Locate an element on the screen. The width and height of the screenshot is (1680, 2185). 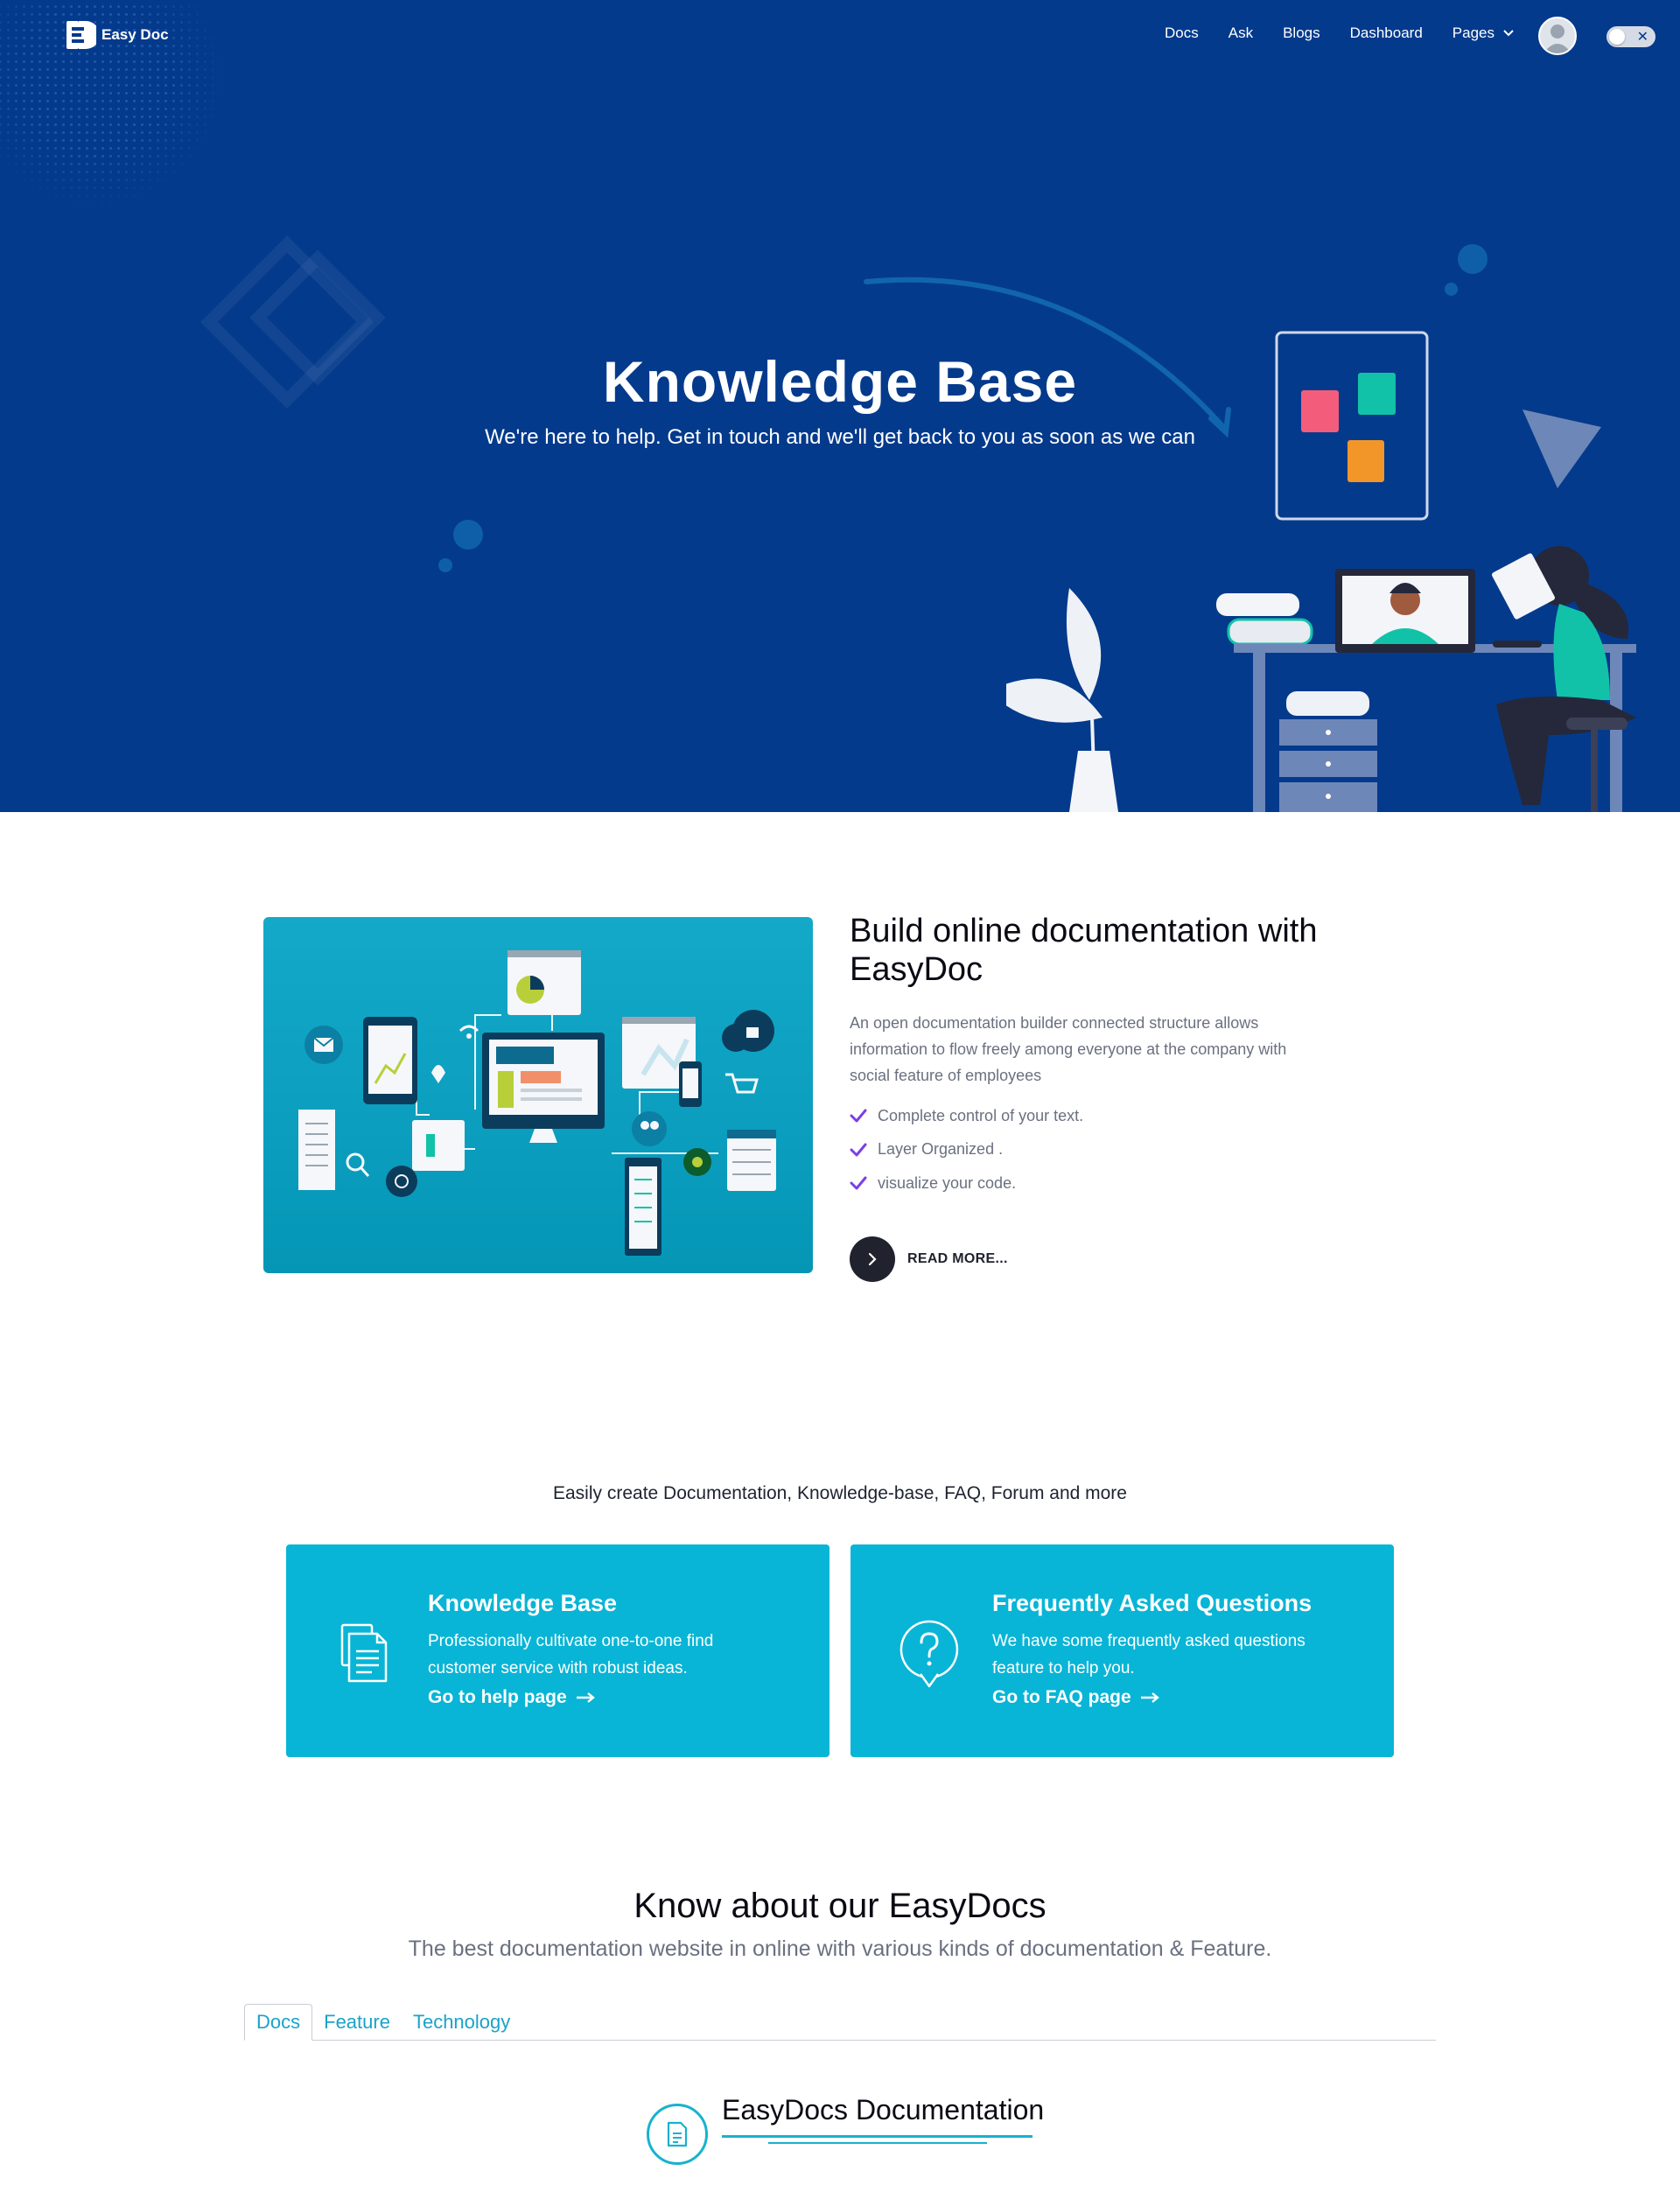
documentation-icon is located at coordinates (677, 2134).